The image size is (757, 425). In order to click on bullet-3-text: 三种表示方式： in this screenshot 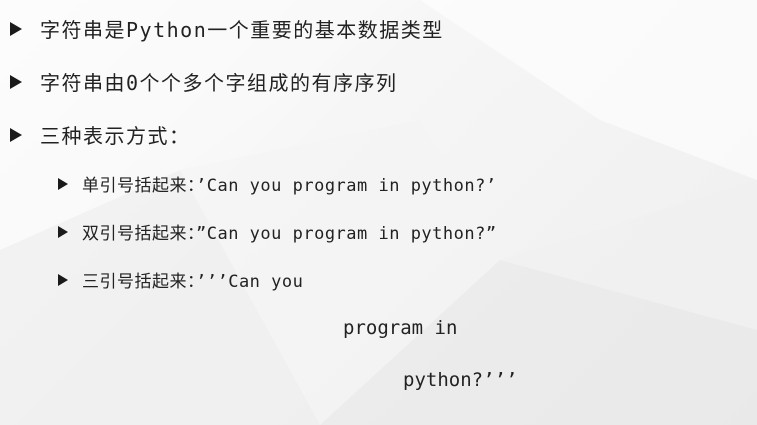, I will do `click(115, 136)`.